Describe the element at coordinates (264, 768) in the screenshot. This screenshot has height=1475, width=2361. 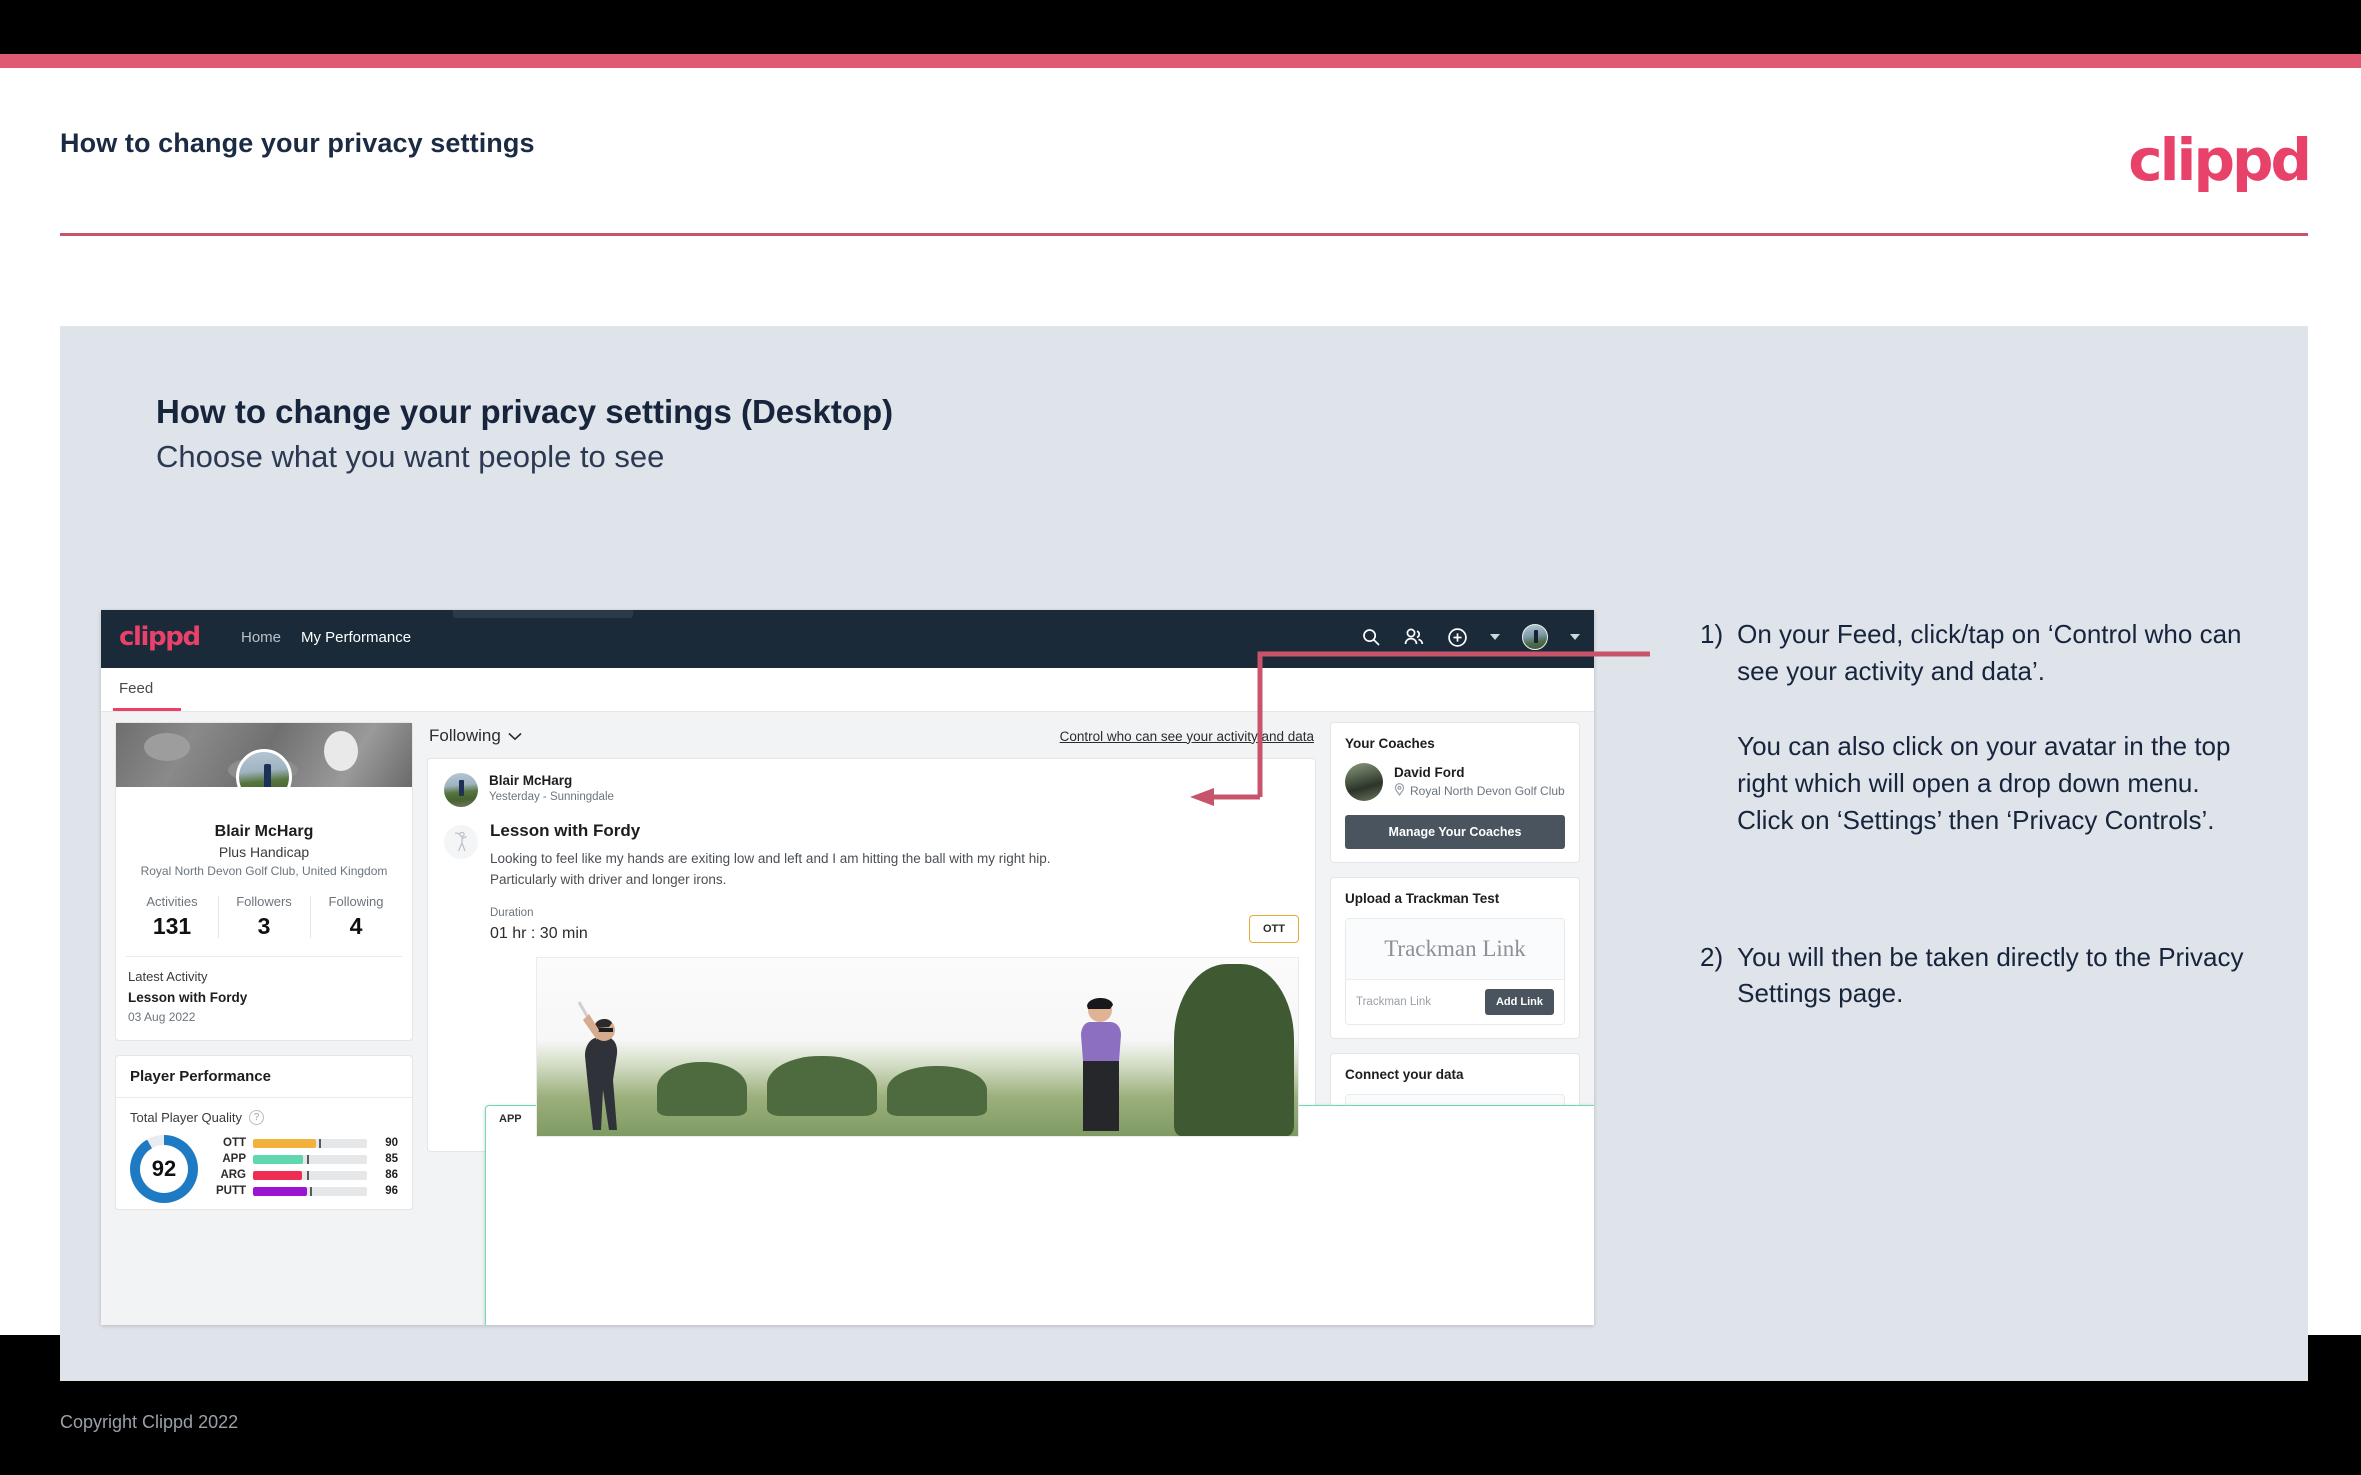
I see `profile-avatar` at that location.